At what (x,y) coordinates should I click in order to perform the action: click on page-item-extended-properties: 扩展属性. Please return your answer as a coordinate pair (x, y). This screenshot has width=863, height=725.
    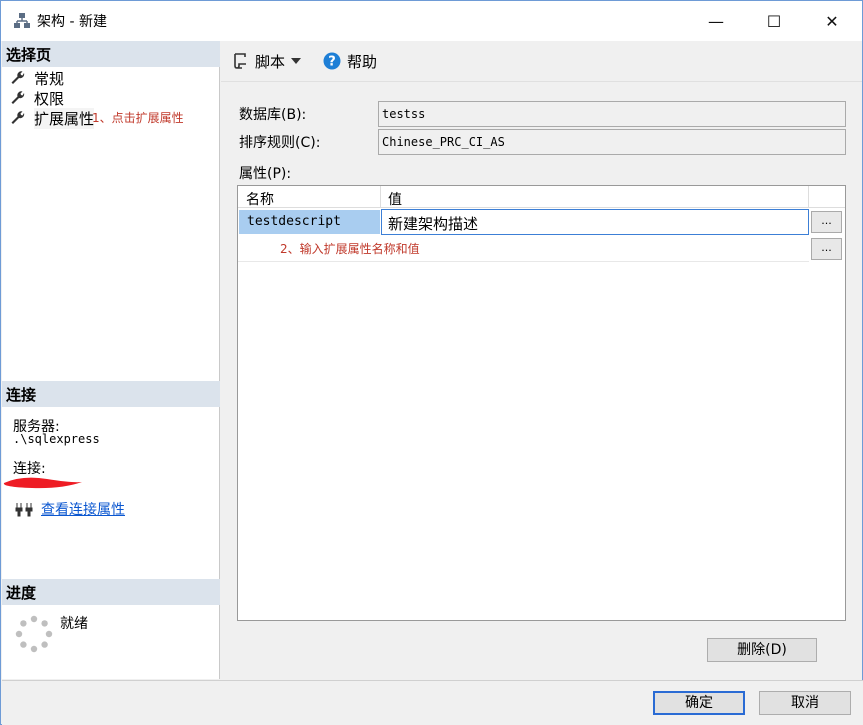
    Looking at the image, I should click on (52, 118).